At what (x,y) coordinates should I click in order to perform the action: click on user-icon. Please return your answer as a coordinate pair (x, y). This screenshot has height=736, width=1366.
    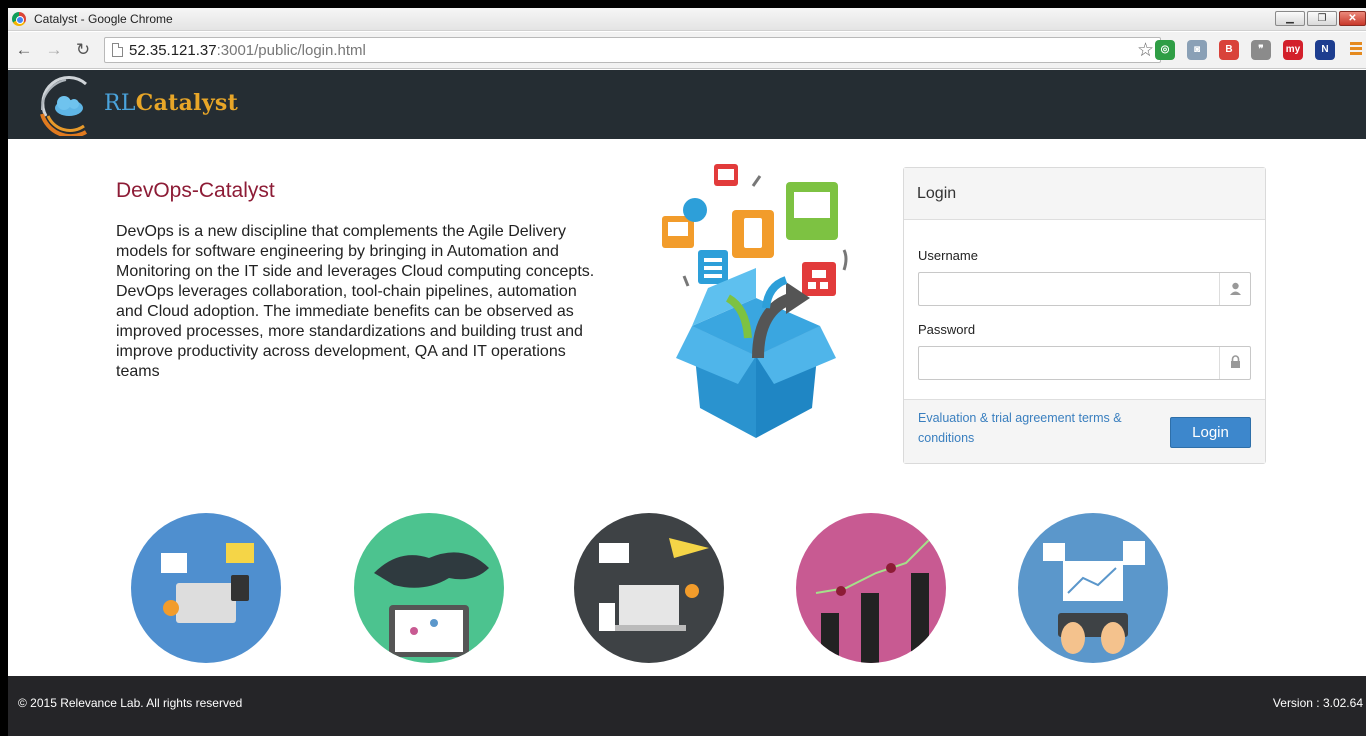
    Looking at the image, I should click on (1234, 289).